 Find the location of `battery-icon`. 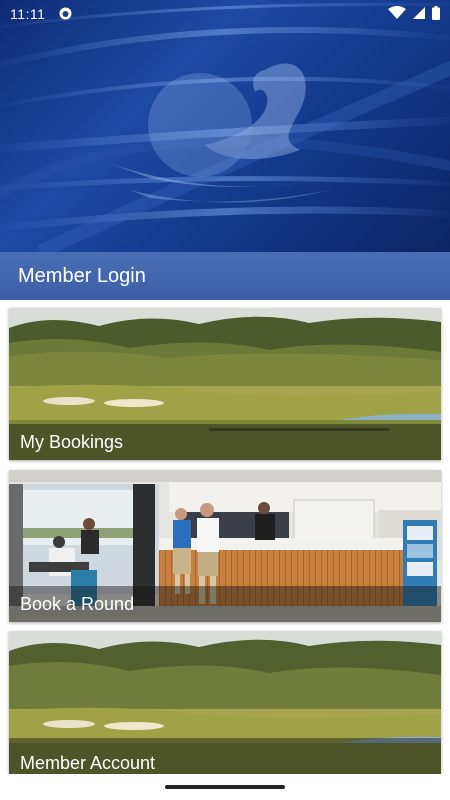

battery-icon is located at coordinates (436, 13).